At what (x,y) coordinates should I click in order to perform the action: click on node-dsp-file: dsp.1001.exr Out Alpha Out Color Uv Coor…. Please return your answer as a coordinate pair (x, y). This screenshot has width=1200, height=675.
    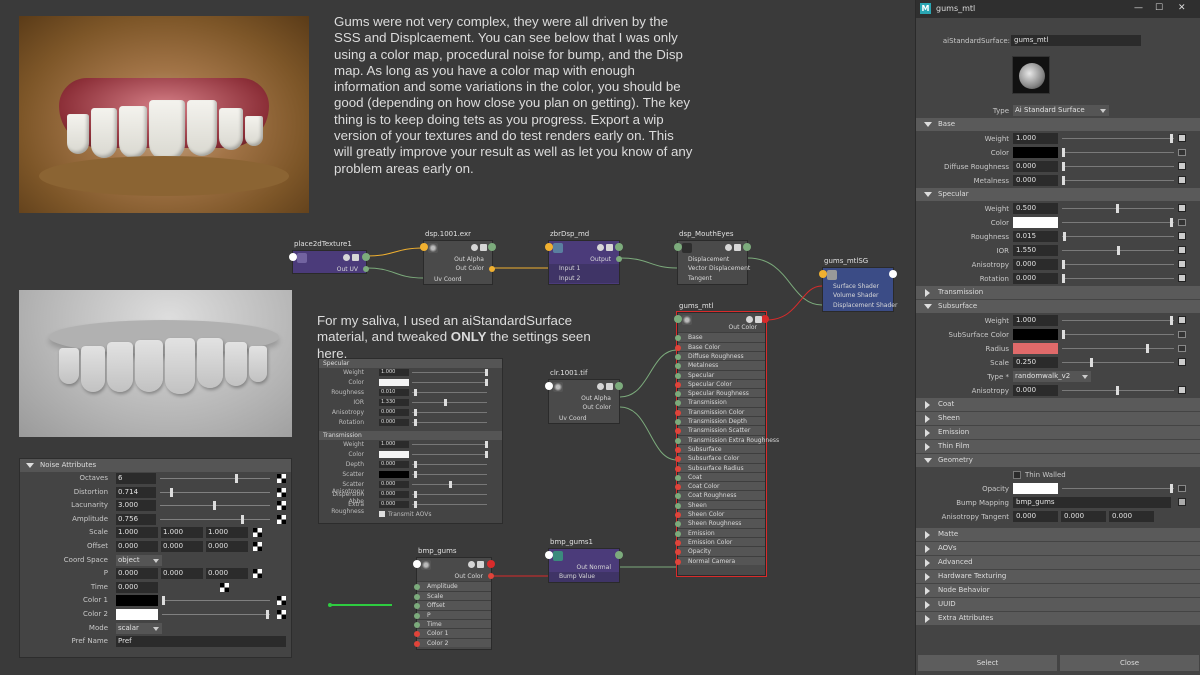
    Looking at the image, I should click on (458, 257).